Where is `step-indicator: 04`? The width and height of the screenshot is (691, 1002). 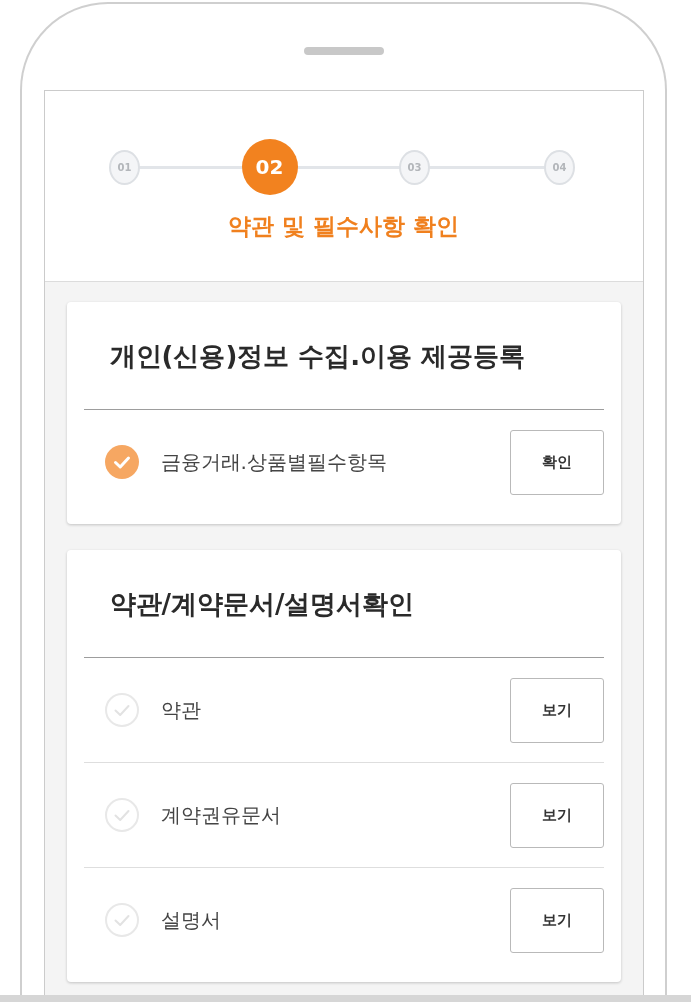
step-indicator: 04 is located at coordinates (559, 167).